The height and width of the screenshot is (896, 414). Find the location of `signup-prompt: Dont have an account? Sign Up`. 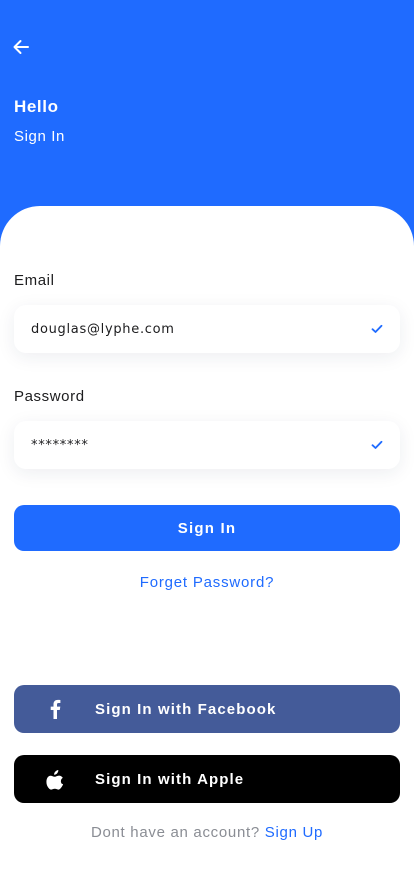

signup-prompt: Dont have an account? Sign Up is located at coordinates (207, 832).